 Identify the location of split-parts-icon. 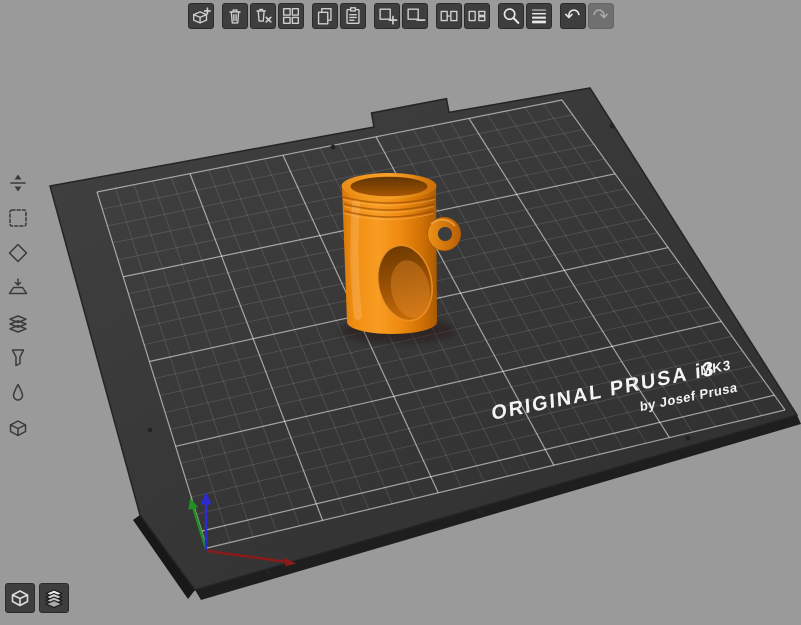
(477, 16).